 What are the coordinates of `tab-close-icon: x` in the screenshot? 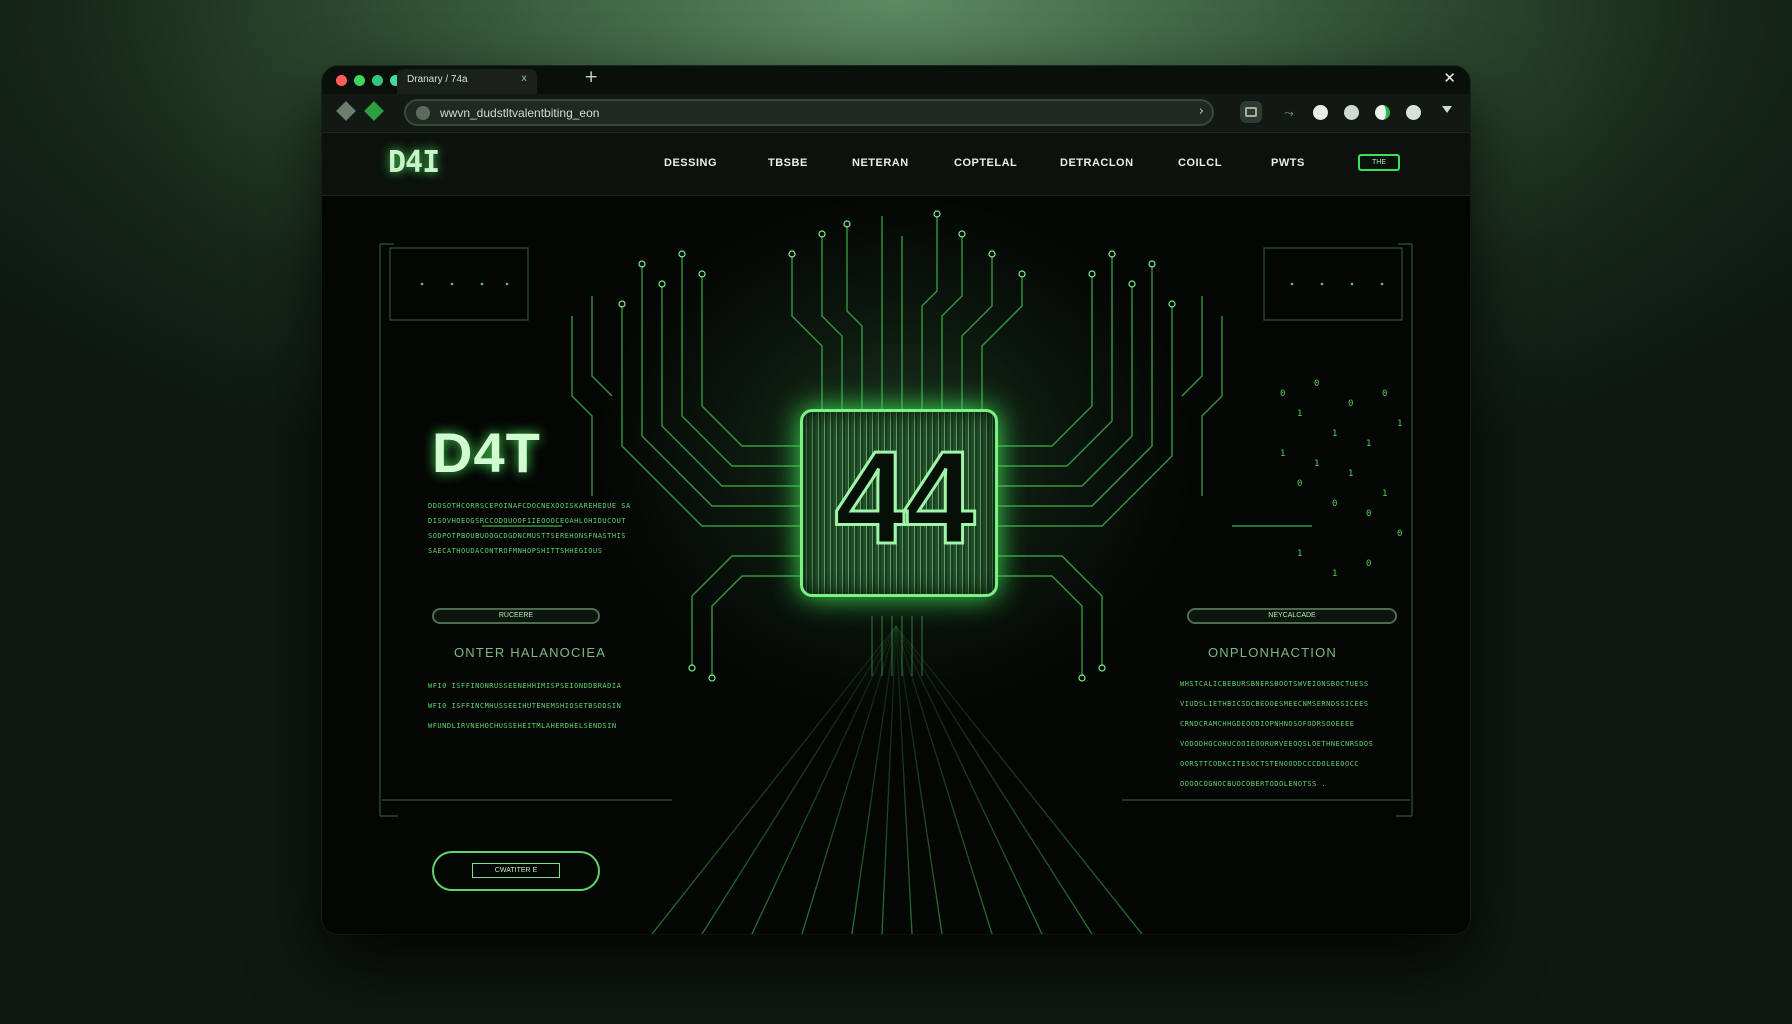 It's located at (524, 78).